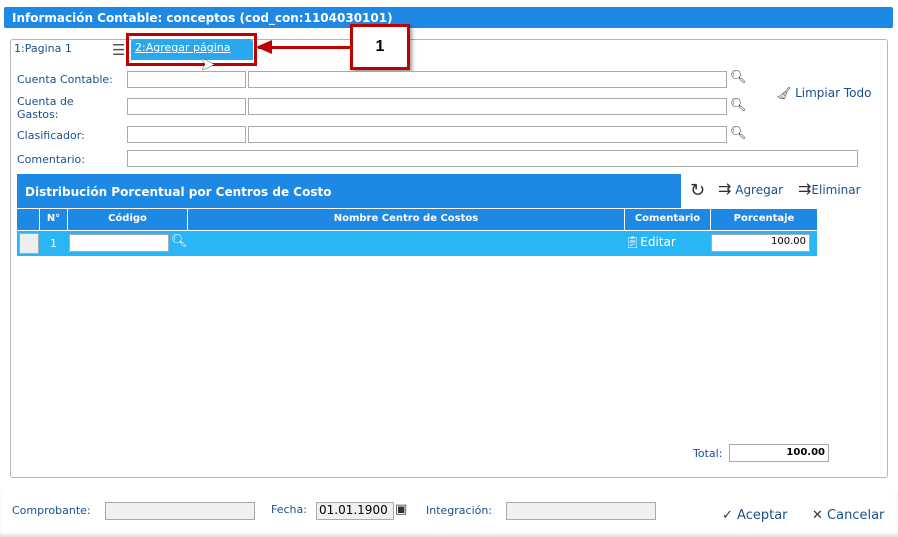  I want to click on calendar-icon: ▣, so click(401, 509).